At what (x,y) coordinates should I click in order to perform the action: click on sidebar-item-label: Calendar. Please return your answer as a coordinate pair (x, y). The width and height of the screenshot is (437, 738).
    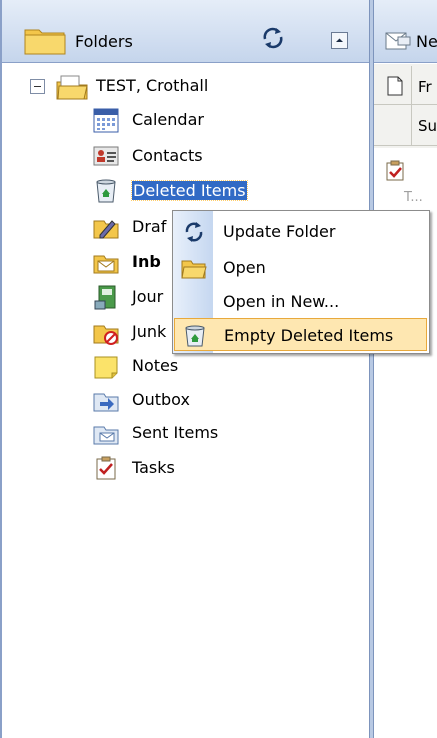
    Looking at the image, I should click on (168, 119).